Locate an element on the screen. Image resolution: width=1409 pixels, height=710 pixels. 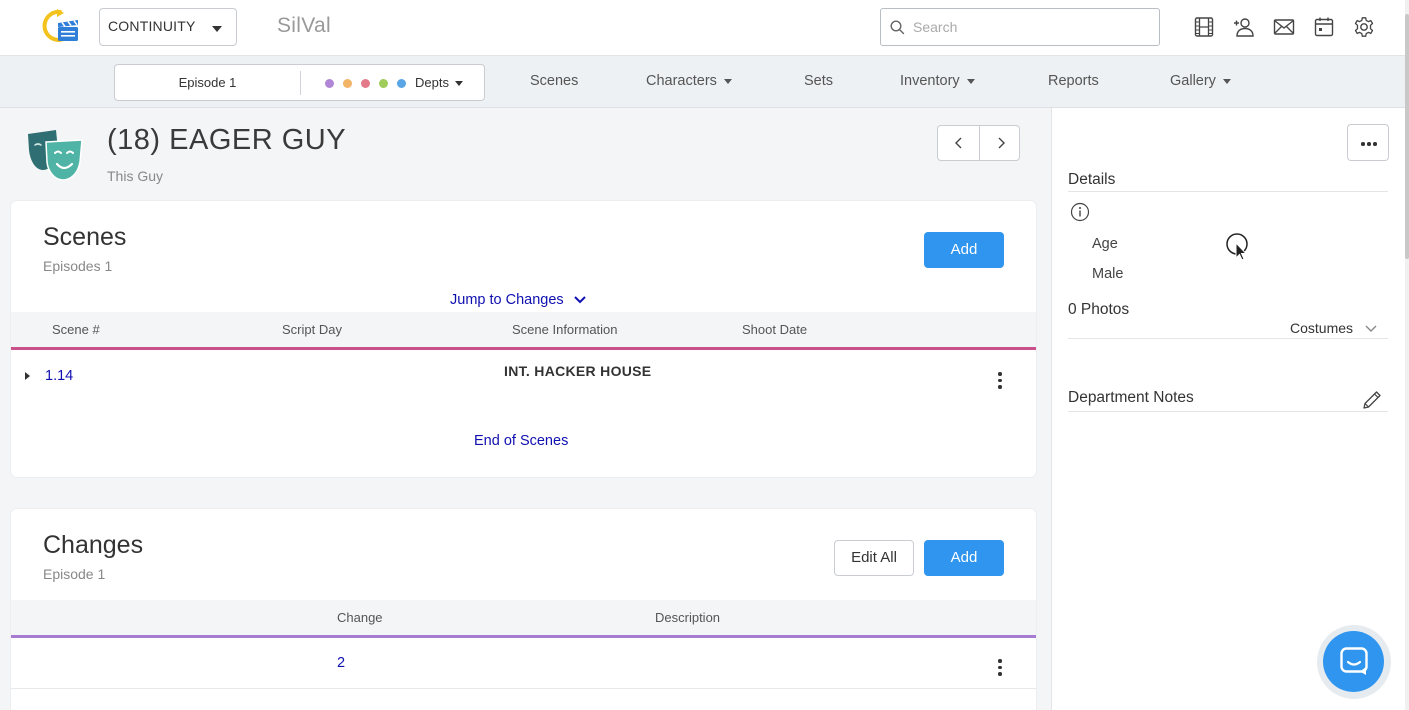
depts-dropdown: Depts is located at coordinates (439, 82).